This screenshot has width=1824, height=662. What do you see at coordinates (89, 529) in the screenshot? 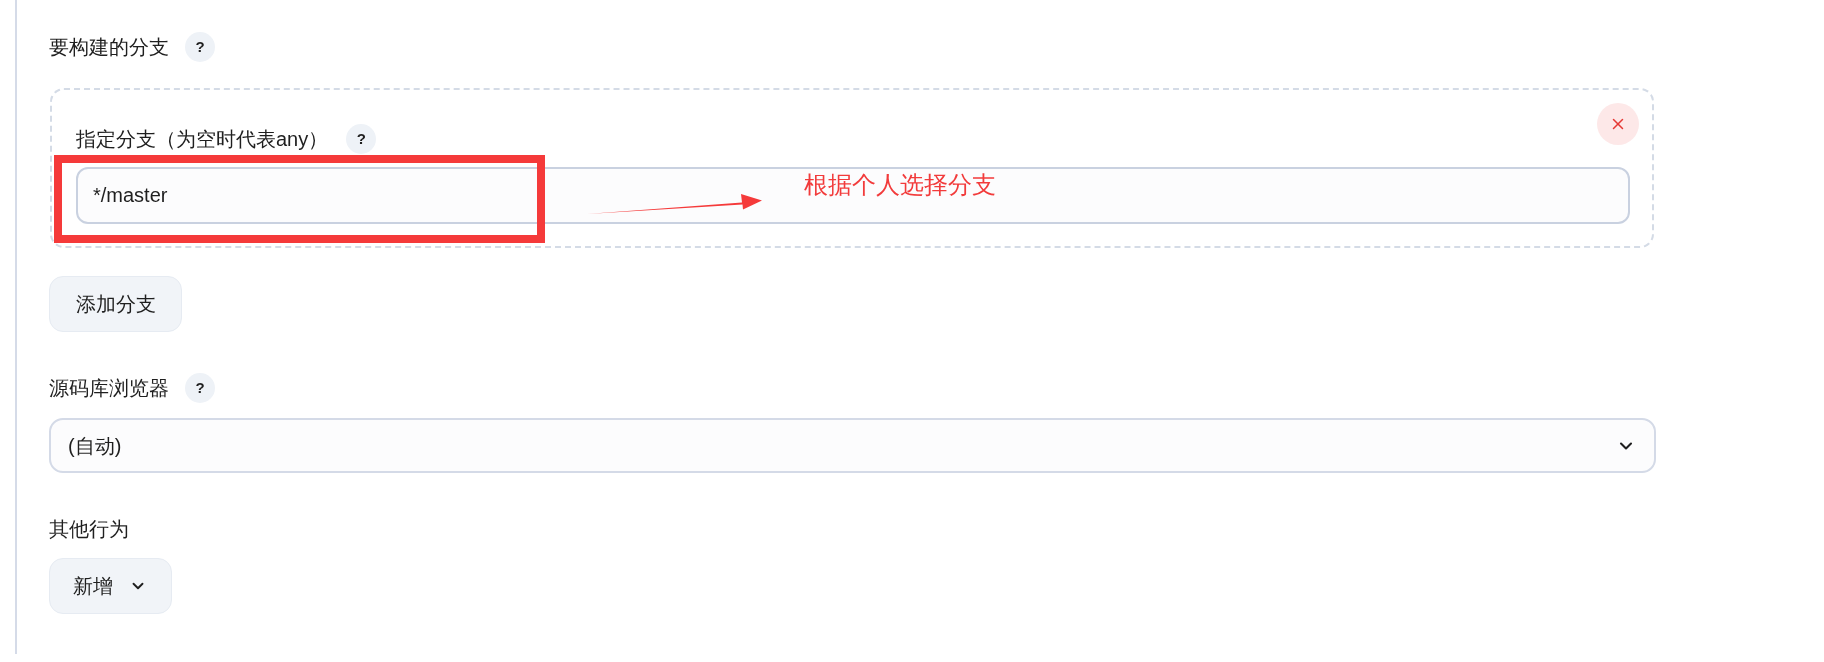
I see `field-label: 其他行为` at bounding box center [89, 529].